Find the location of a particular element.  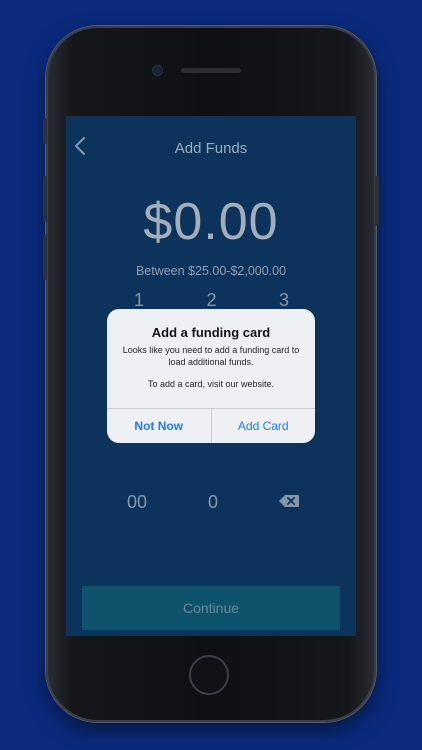

add-card-button: Add Card is located at coordinates (264, 426).